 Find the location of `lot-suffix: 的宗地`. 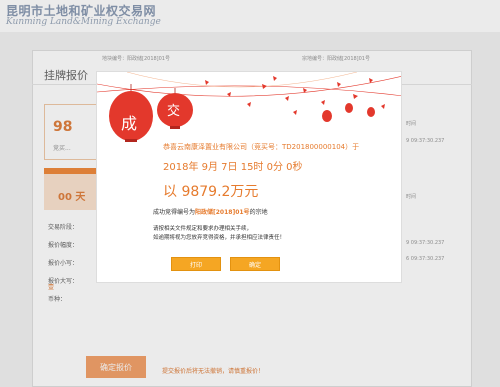

lot-suffix: 的宗地 is located at coordinates (258, 212).